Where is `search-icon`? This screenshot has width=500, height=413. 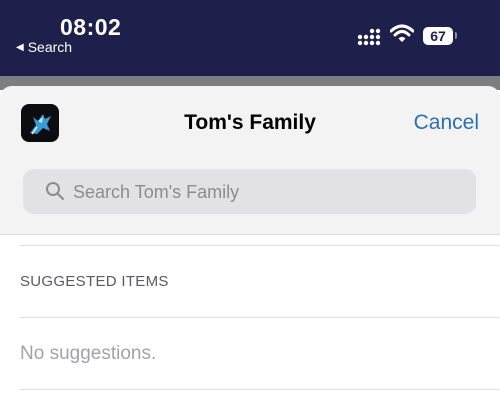
search-icon is located at coordinates (55, 191).